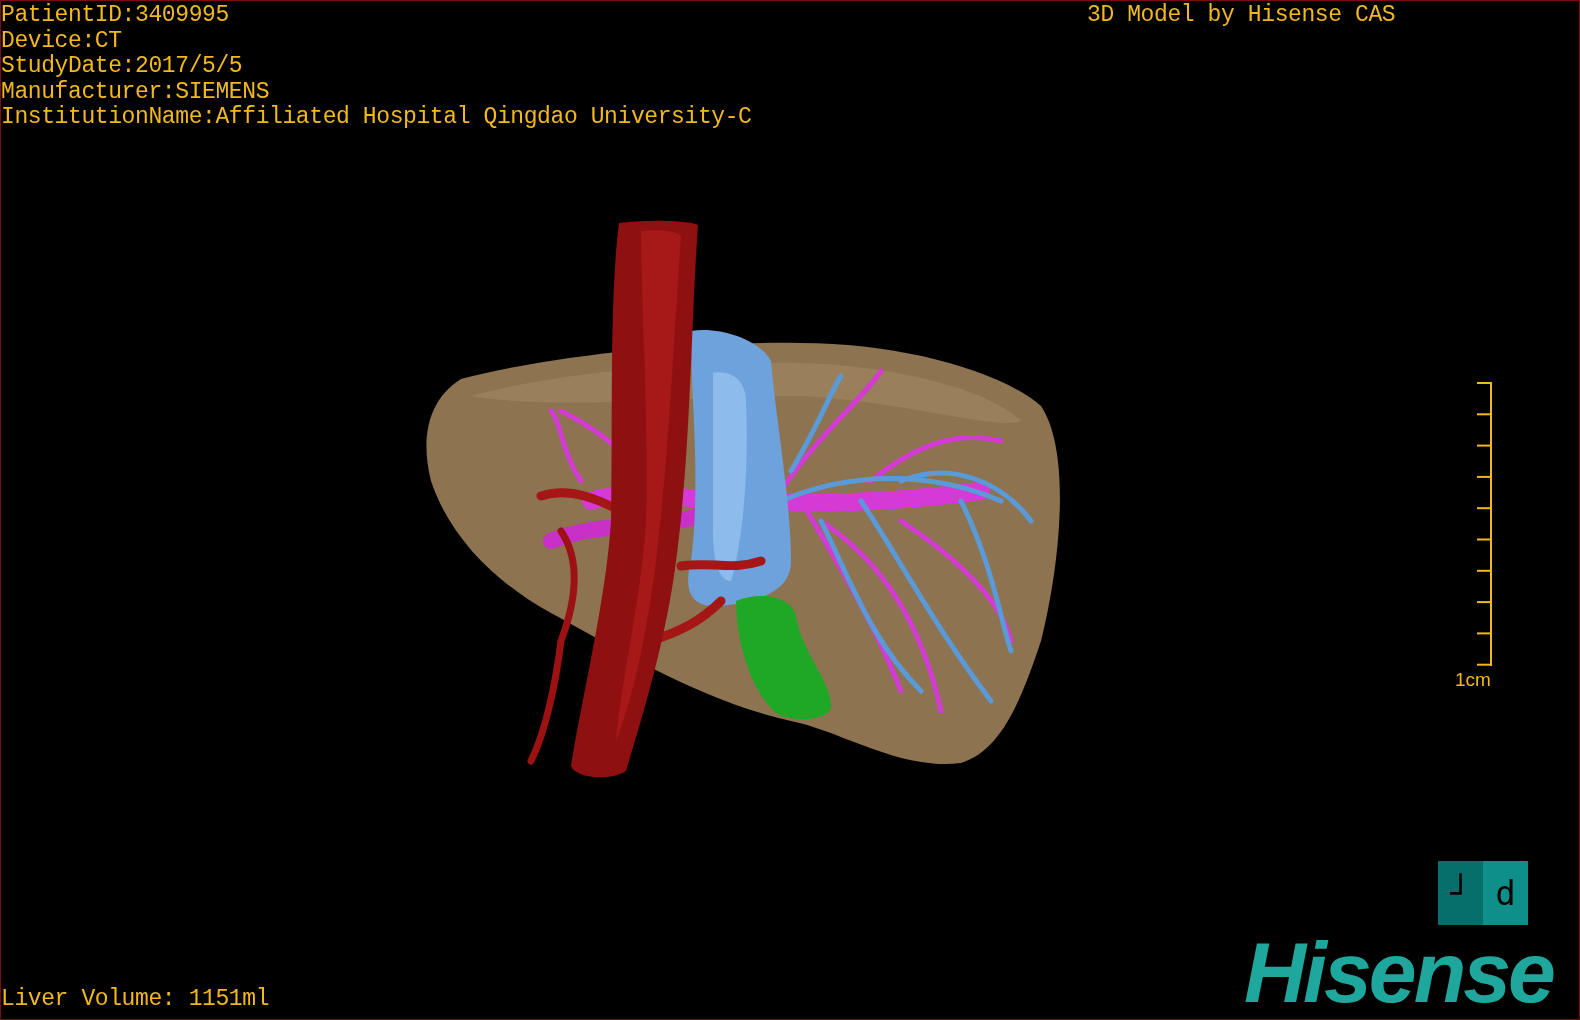  I want to click on cube-face-label: d, so click(1505, 893).